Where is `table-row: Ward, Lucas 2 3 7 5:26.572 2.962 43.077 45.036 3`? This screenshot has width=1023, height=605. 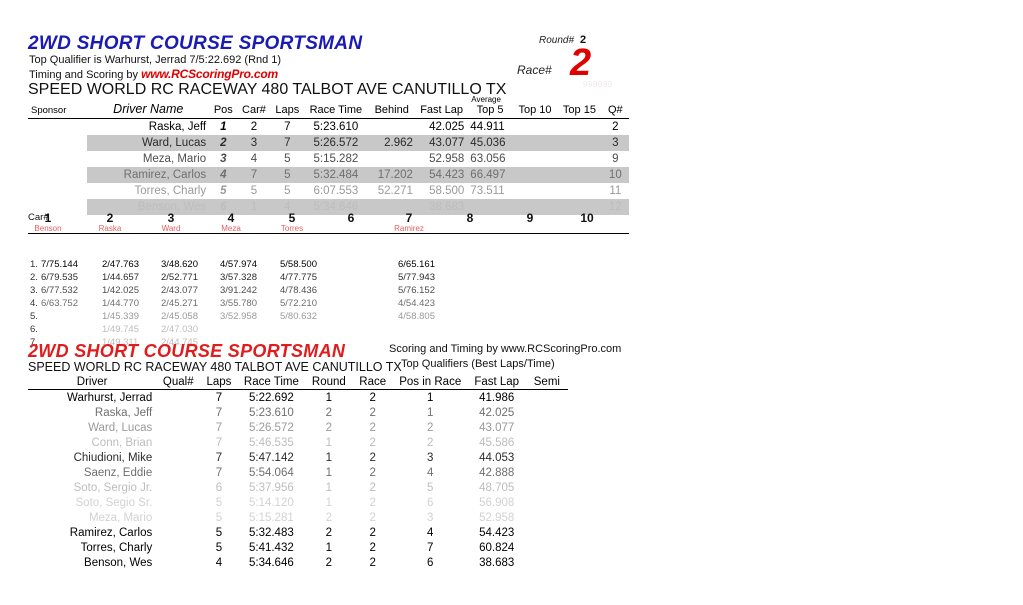
table-row: Ward, Lucas 2 3 7 5:26.572 2.962 43.077 45.036 3 is located at coordinates (328, 143).